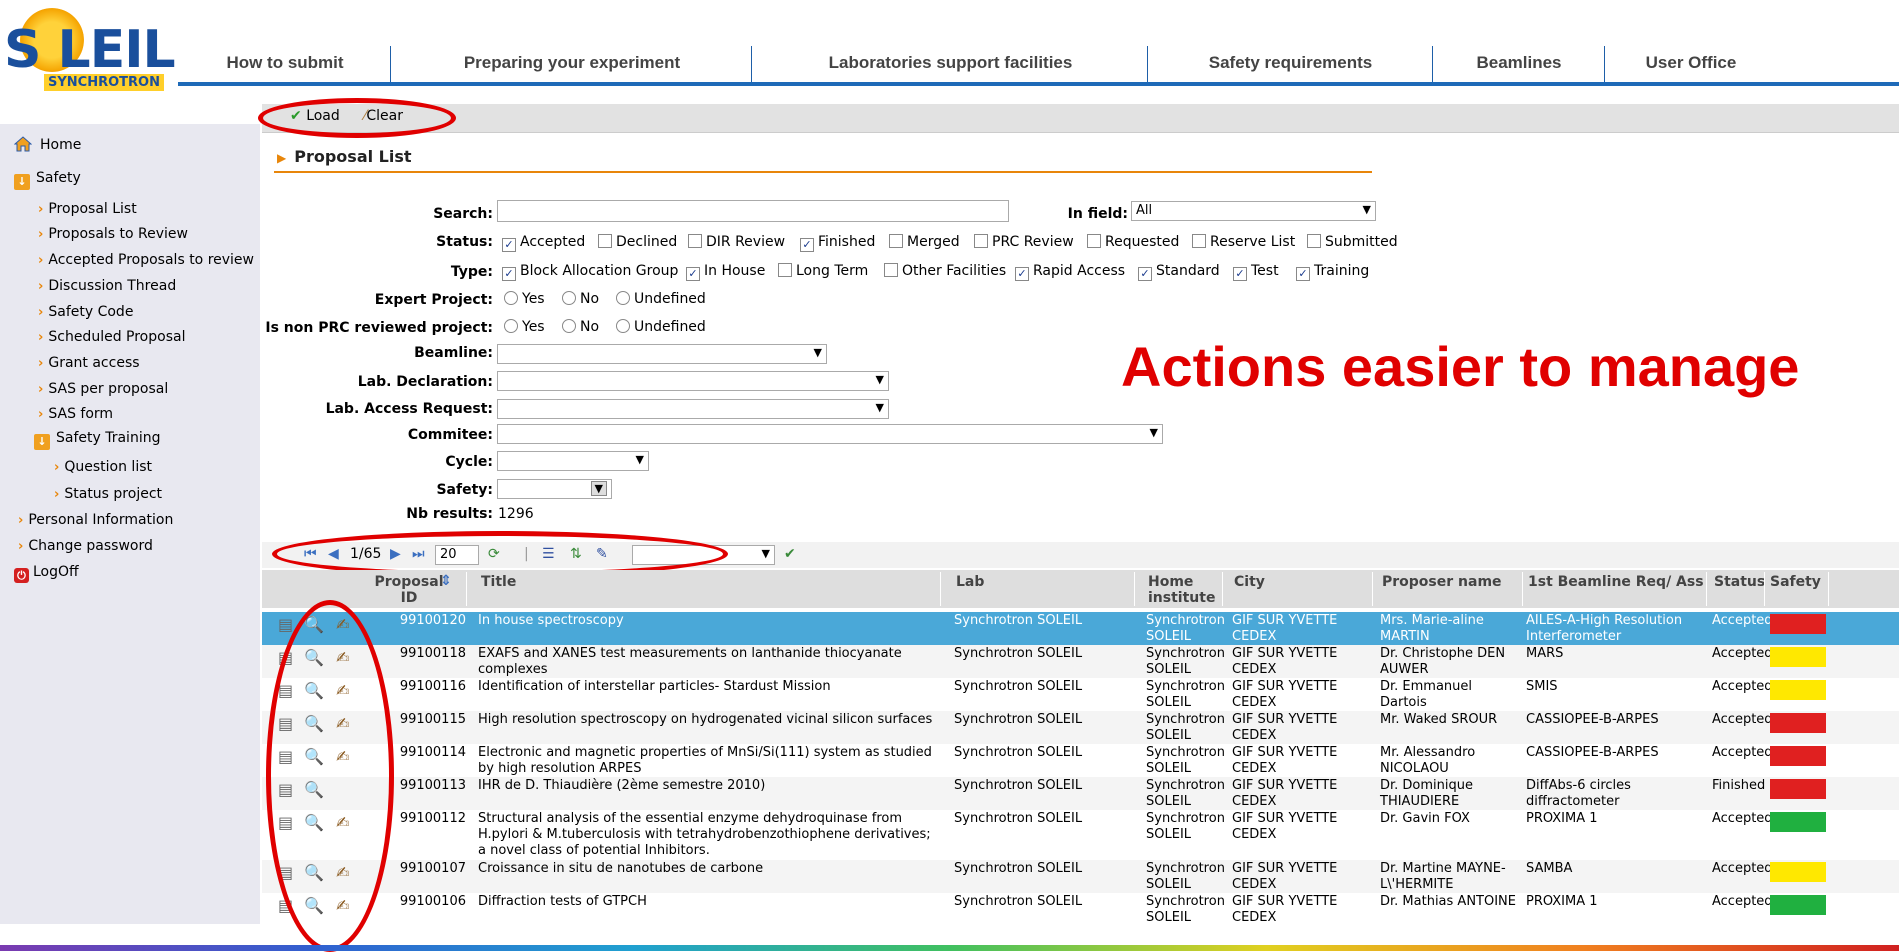  What do you see at coordinates (590, 272) in the screenshot?
I see `type-block-allocation: ✓ Block Allocation Group` at bounding box center [590, 272].